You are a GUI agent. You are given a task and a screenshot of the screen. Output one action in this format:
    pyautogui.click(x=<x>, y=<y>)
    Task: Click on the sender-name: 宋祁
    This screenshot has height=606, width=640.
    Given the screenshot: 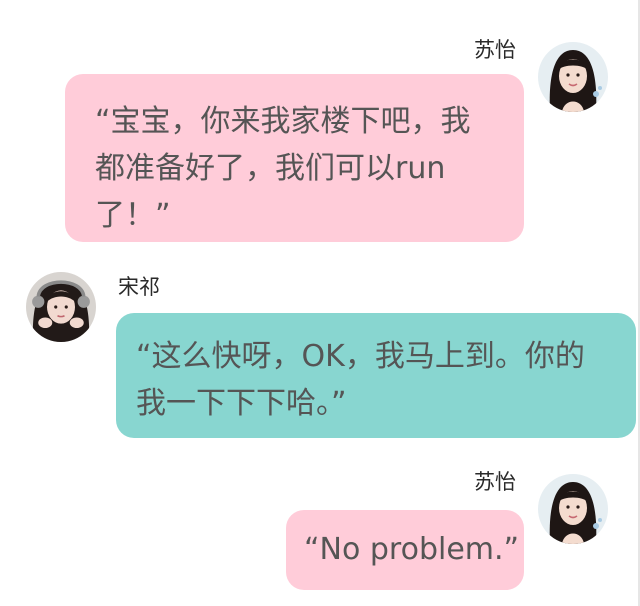 What is the action you would take?
    pyautogui.click(x=139, y=287)
    